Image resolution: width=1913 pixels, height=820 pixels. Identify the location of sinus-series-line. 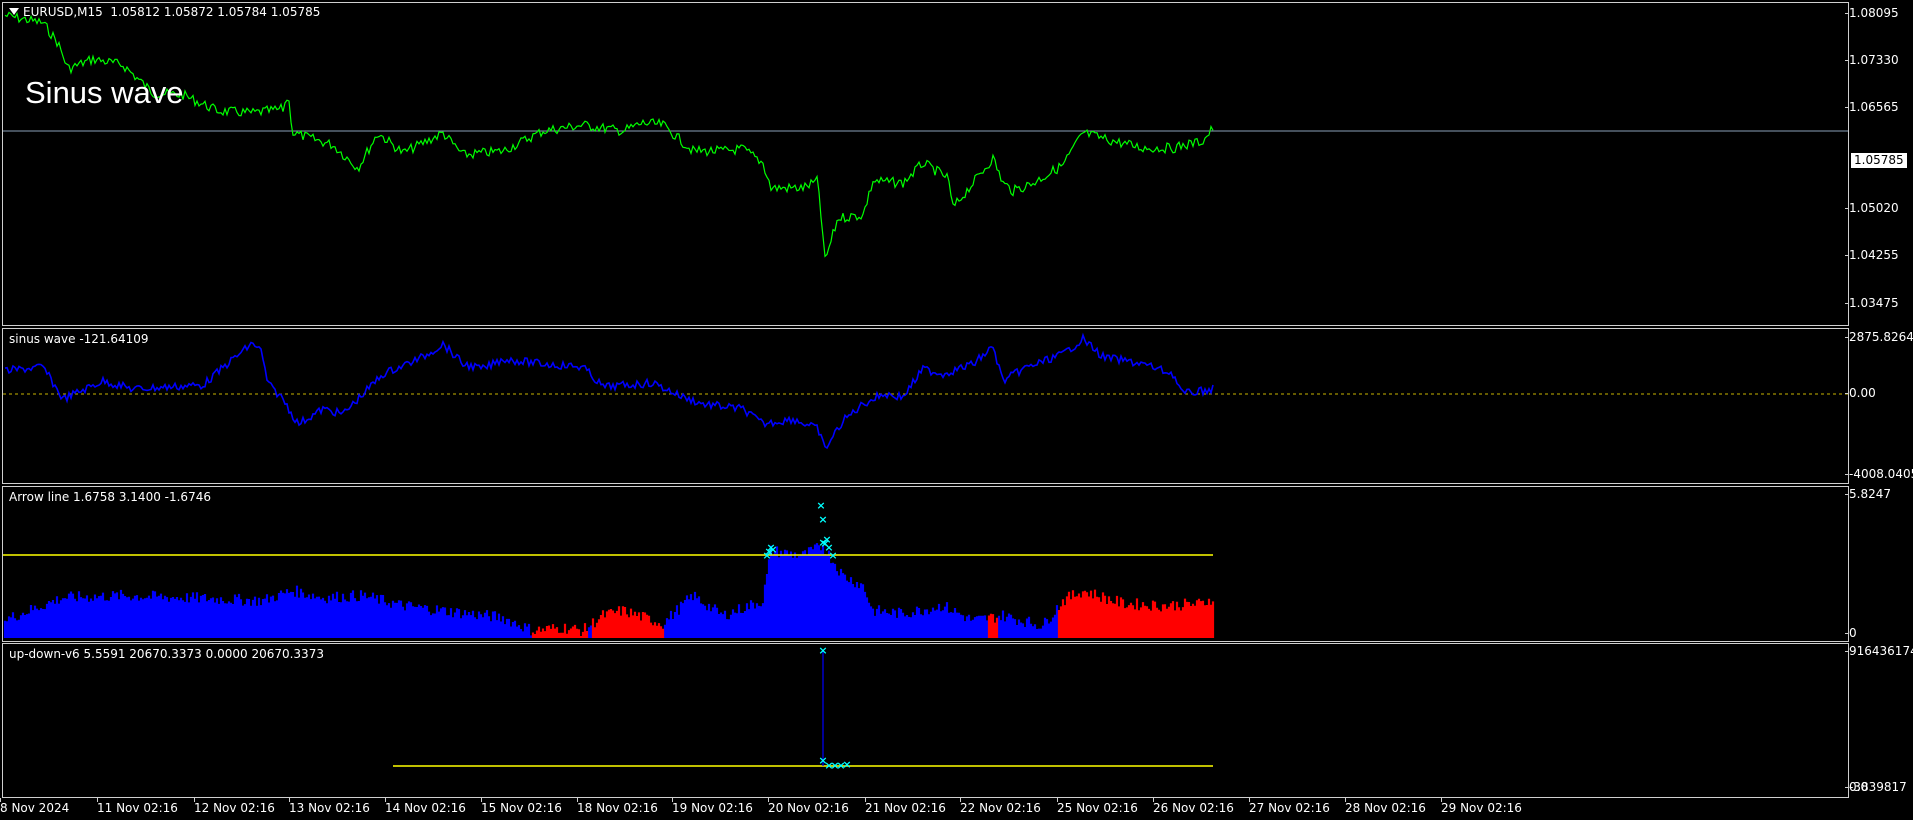
(609, 391).